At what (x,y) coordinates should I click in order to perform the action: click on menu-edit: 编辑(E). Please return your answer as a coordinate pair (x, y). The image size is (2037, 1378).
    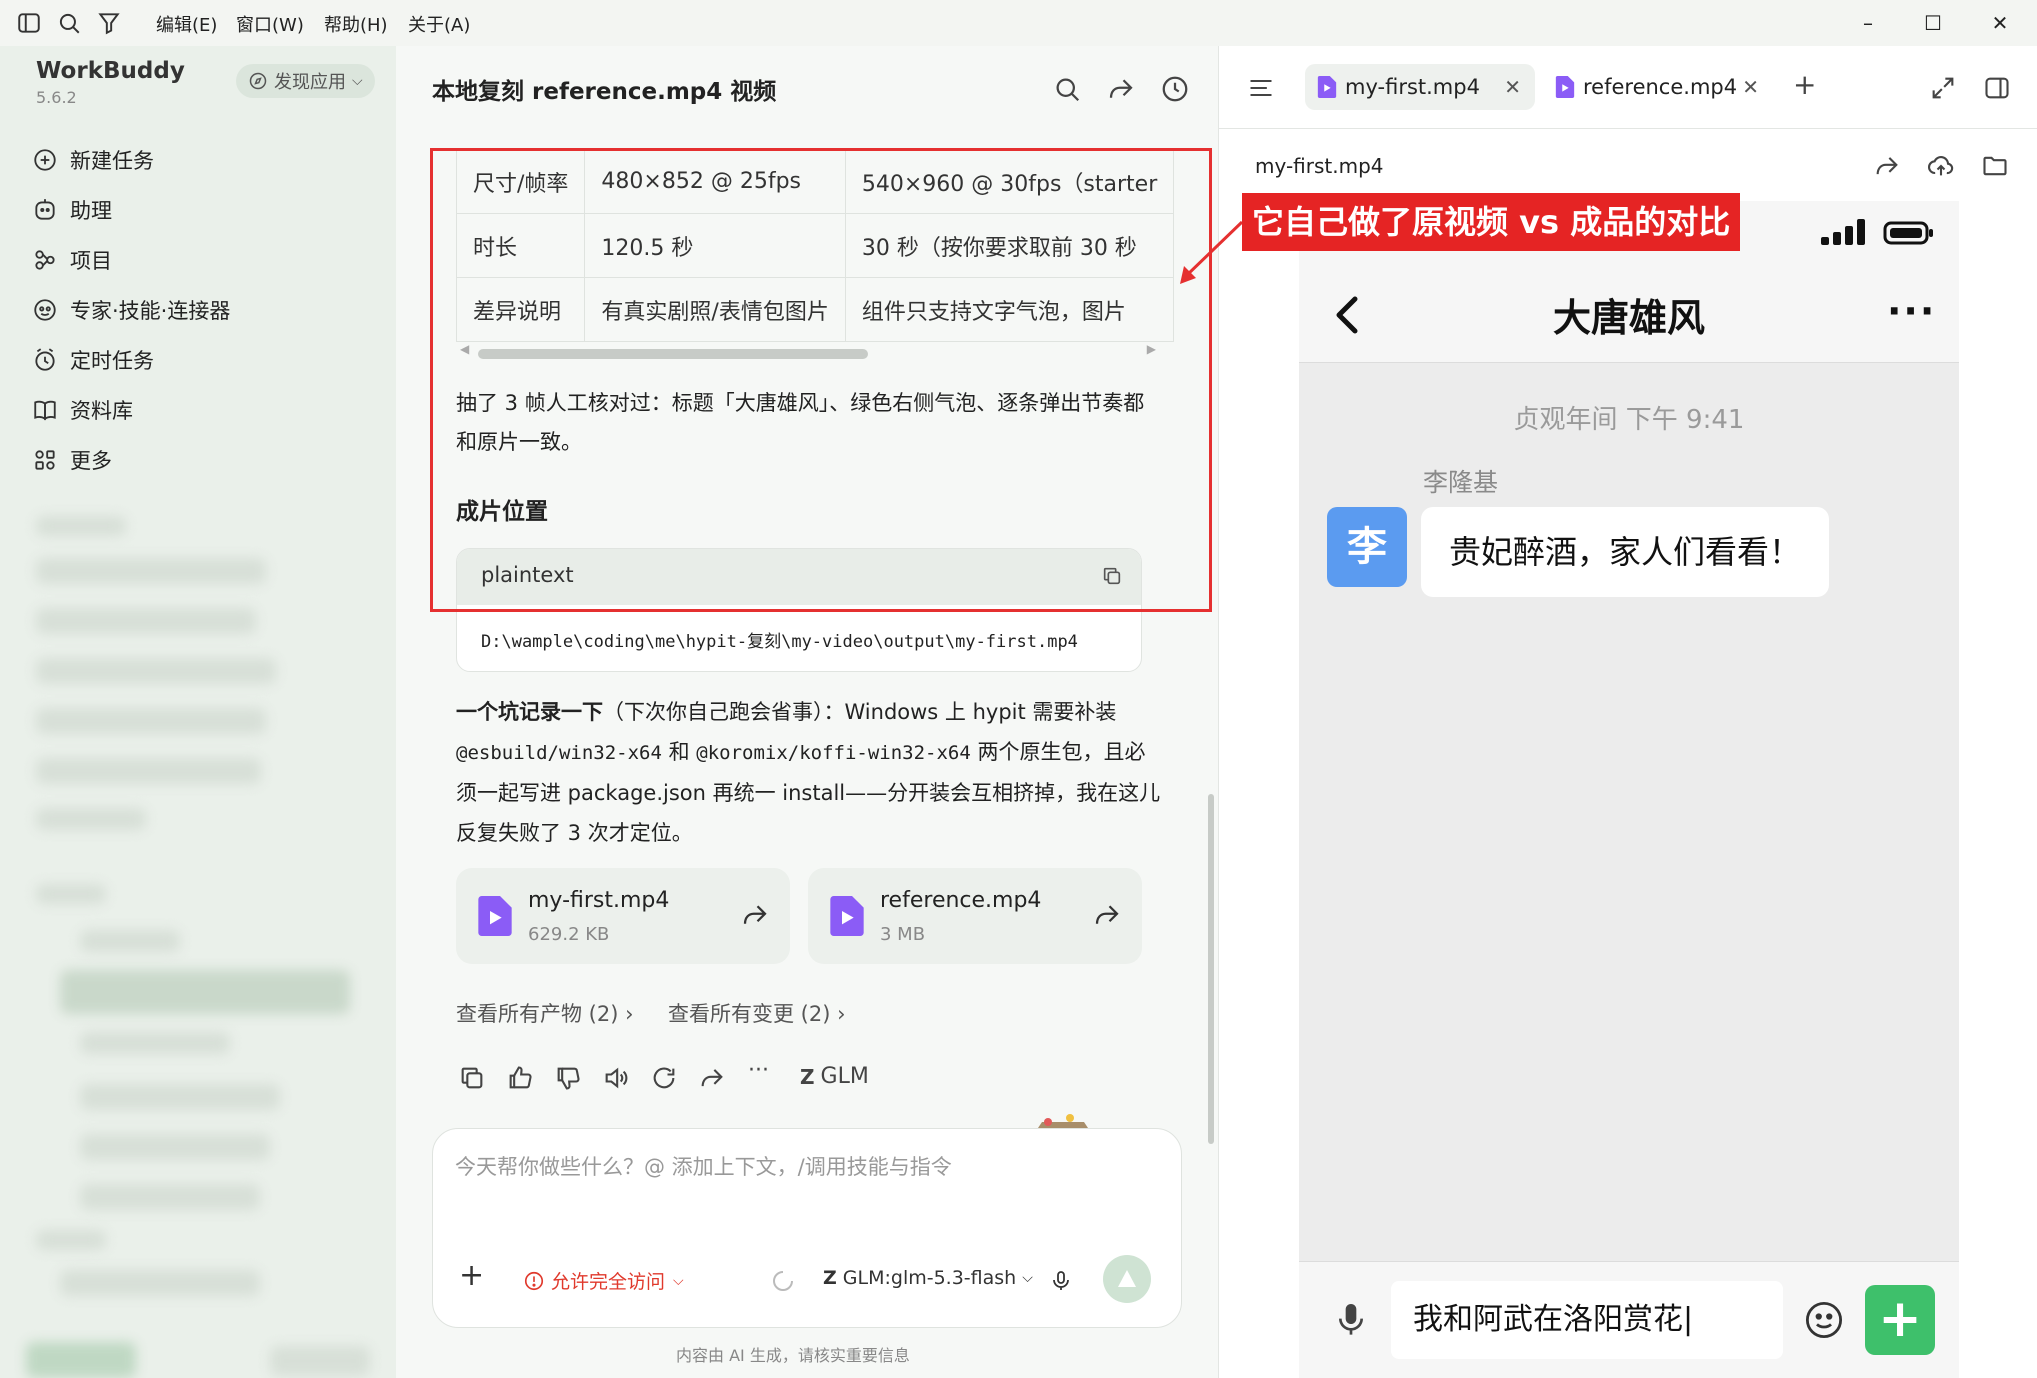
    Looking at the image, I should click on (186, 24).